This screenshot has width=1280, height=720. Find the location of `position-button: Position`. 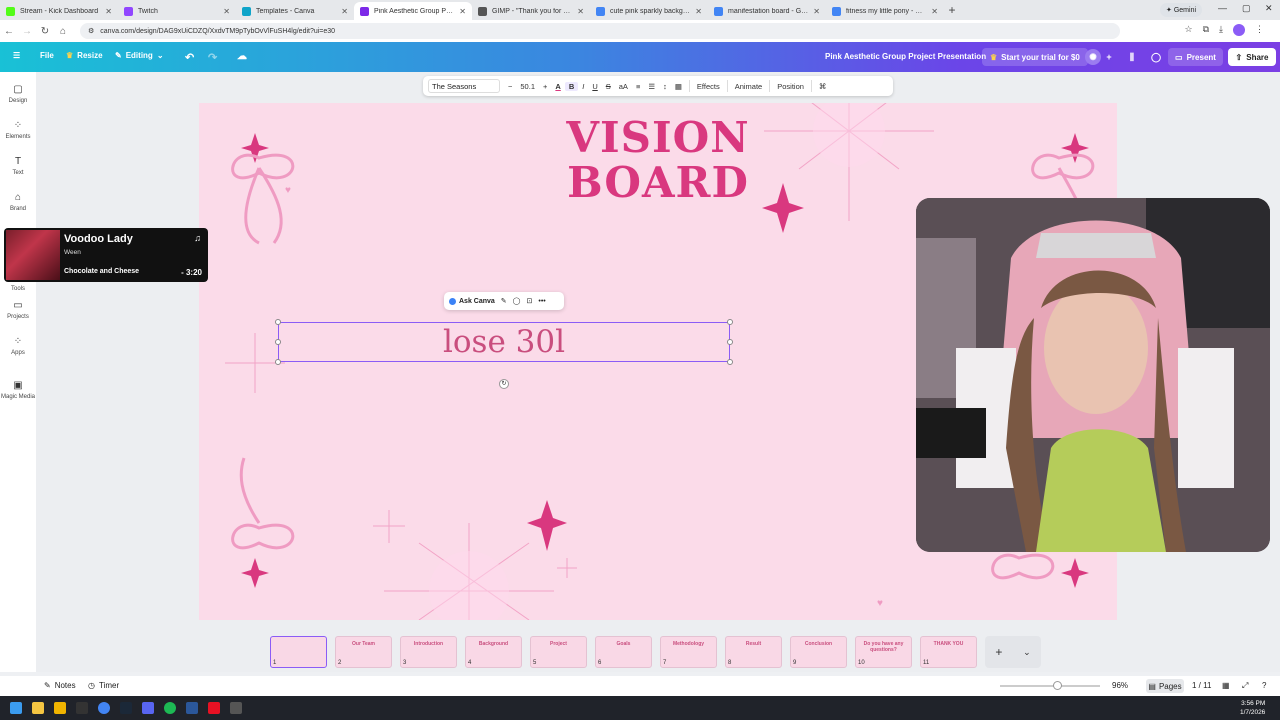

position-button: Position is located at coordinates (790, 86).